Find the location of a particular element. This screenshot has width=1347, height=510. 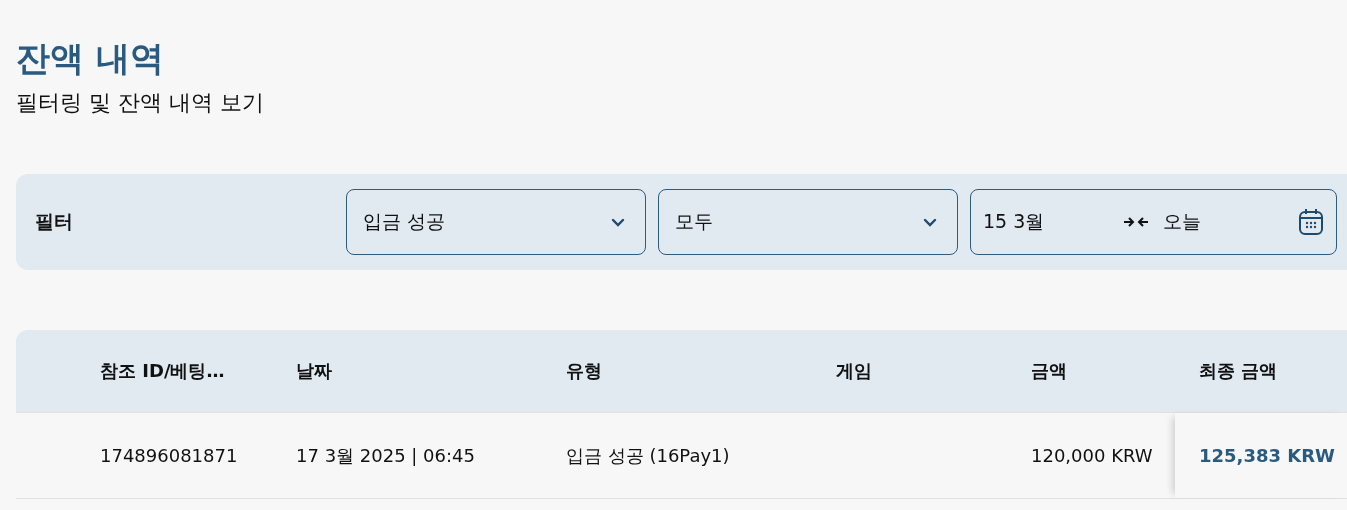

column-header: 유형 is located at coordinates (584, 371).